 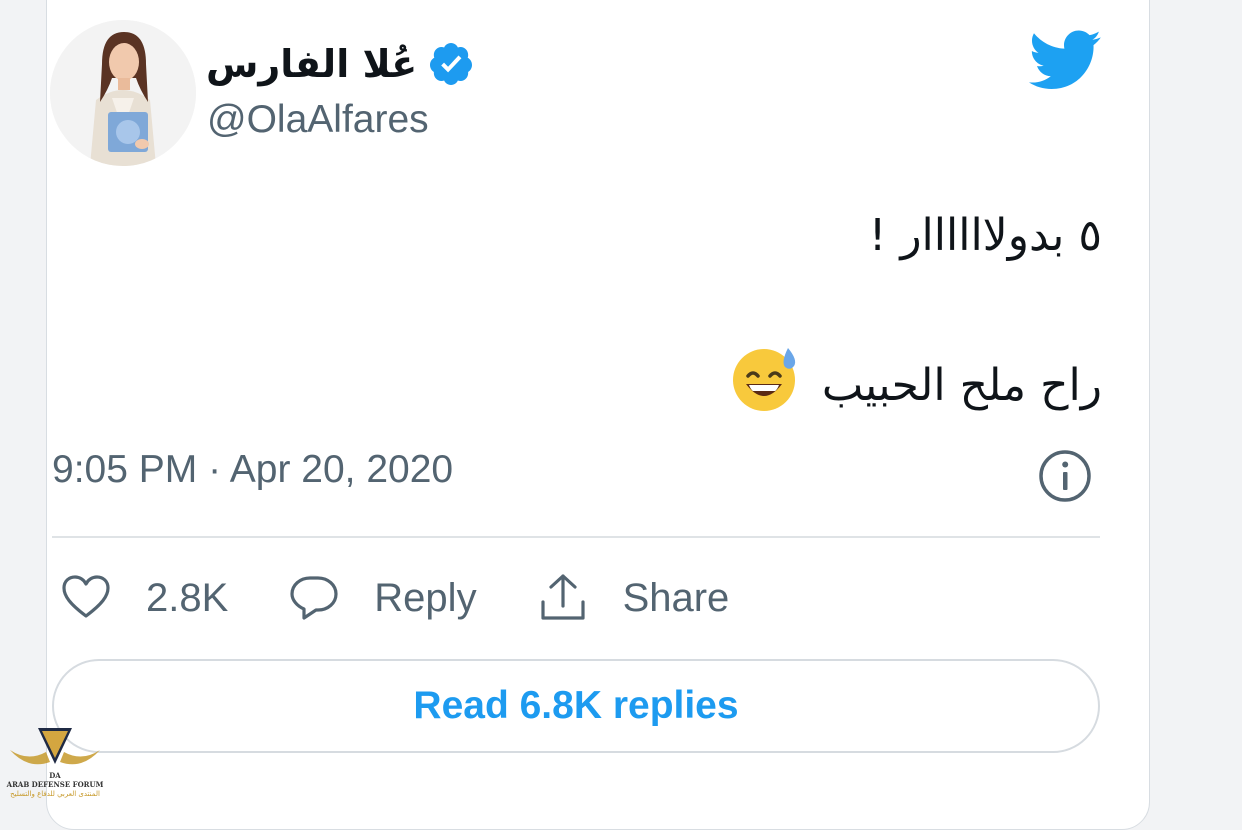 What do you see at coordinates (576, 706) in the screenshot?
I see `read-replies-button: Read 6.8K replies` at bounding box center [576, 706].